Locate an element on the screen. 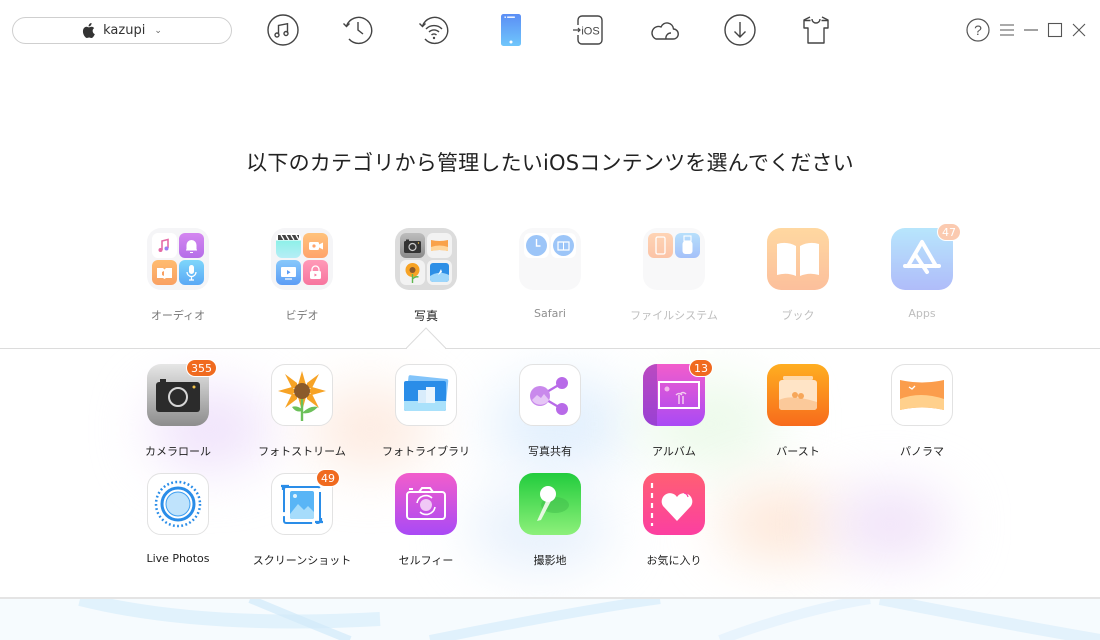 The image size is (1100, 640). chevron-down-icon: ⌄ is located at coordinates (158, 30).